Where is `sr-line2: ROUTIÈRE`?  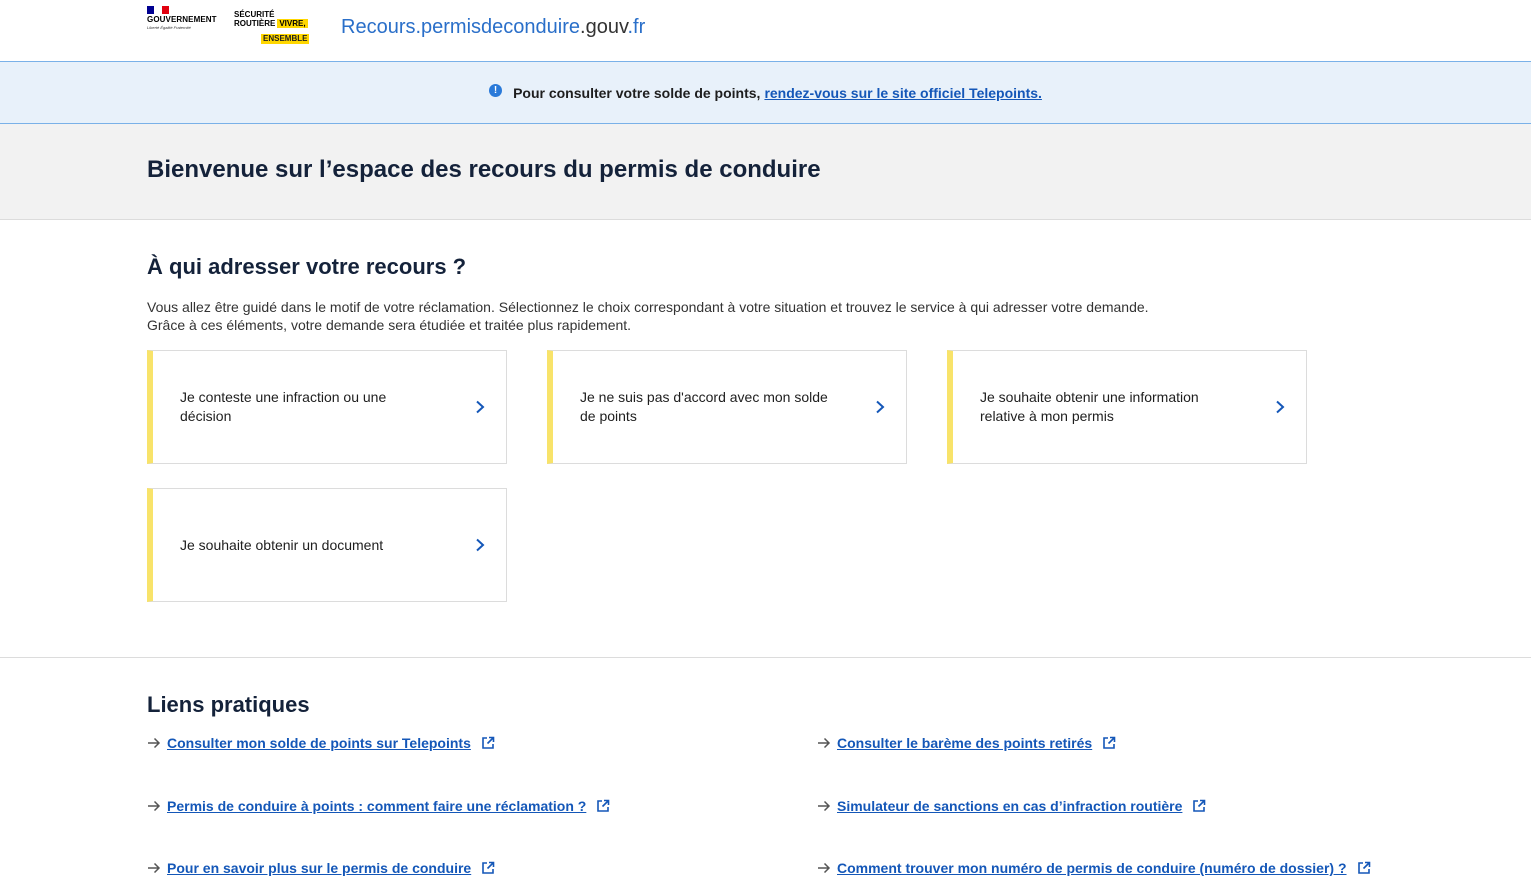 sr-line2: ROUTIÈRE is located at coordinates (255, 23).